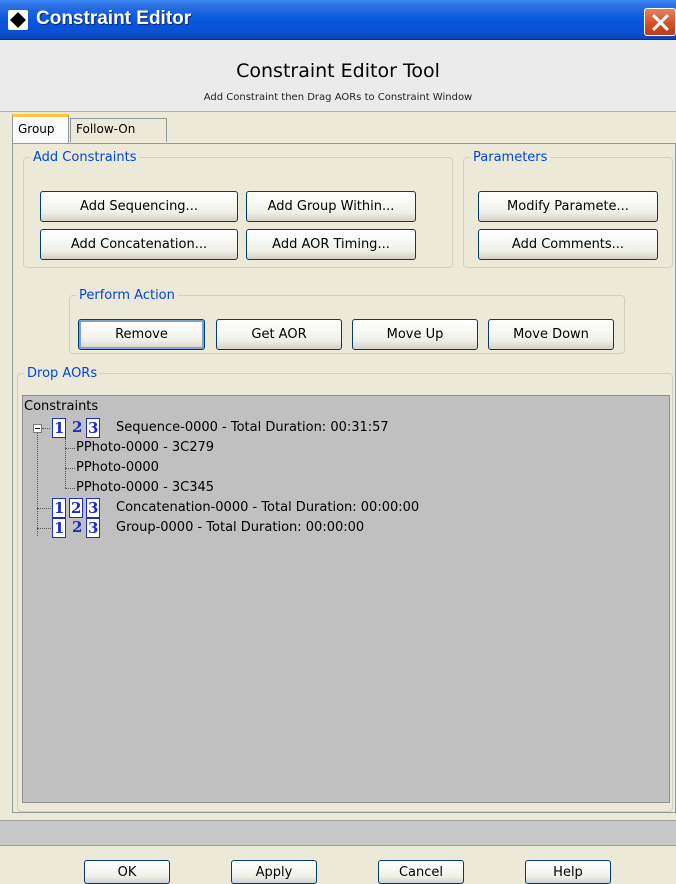 The image size is (676, 884). Describe the element at coordinates (252, 427) in the screenshot. I see `sequence-label: Sequence-0000 - Total Duration: 00:31:57` at that location.